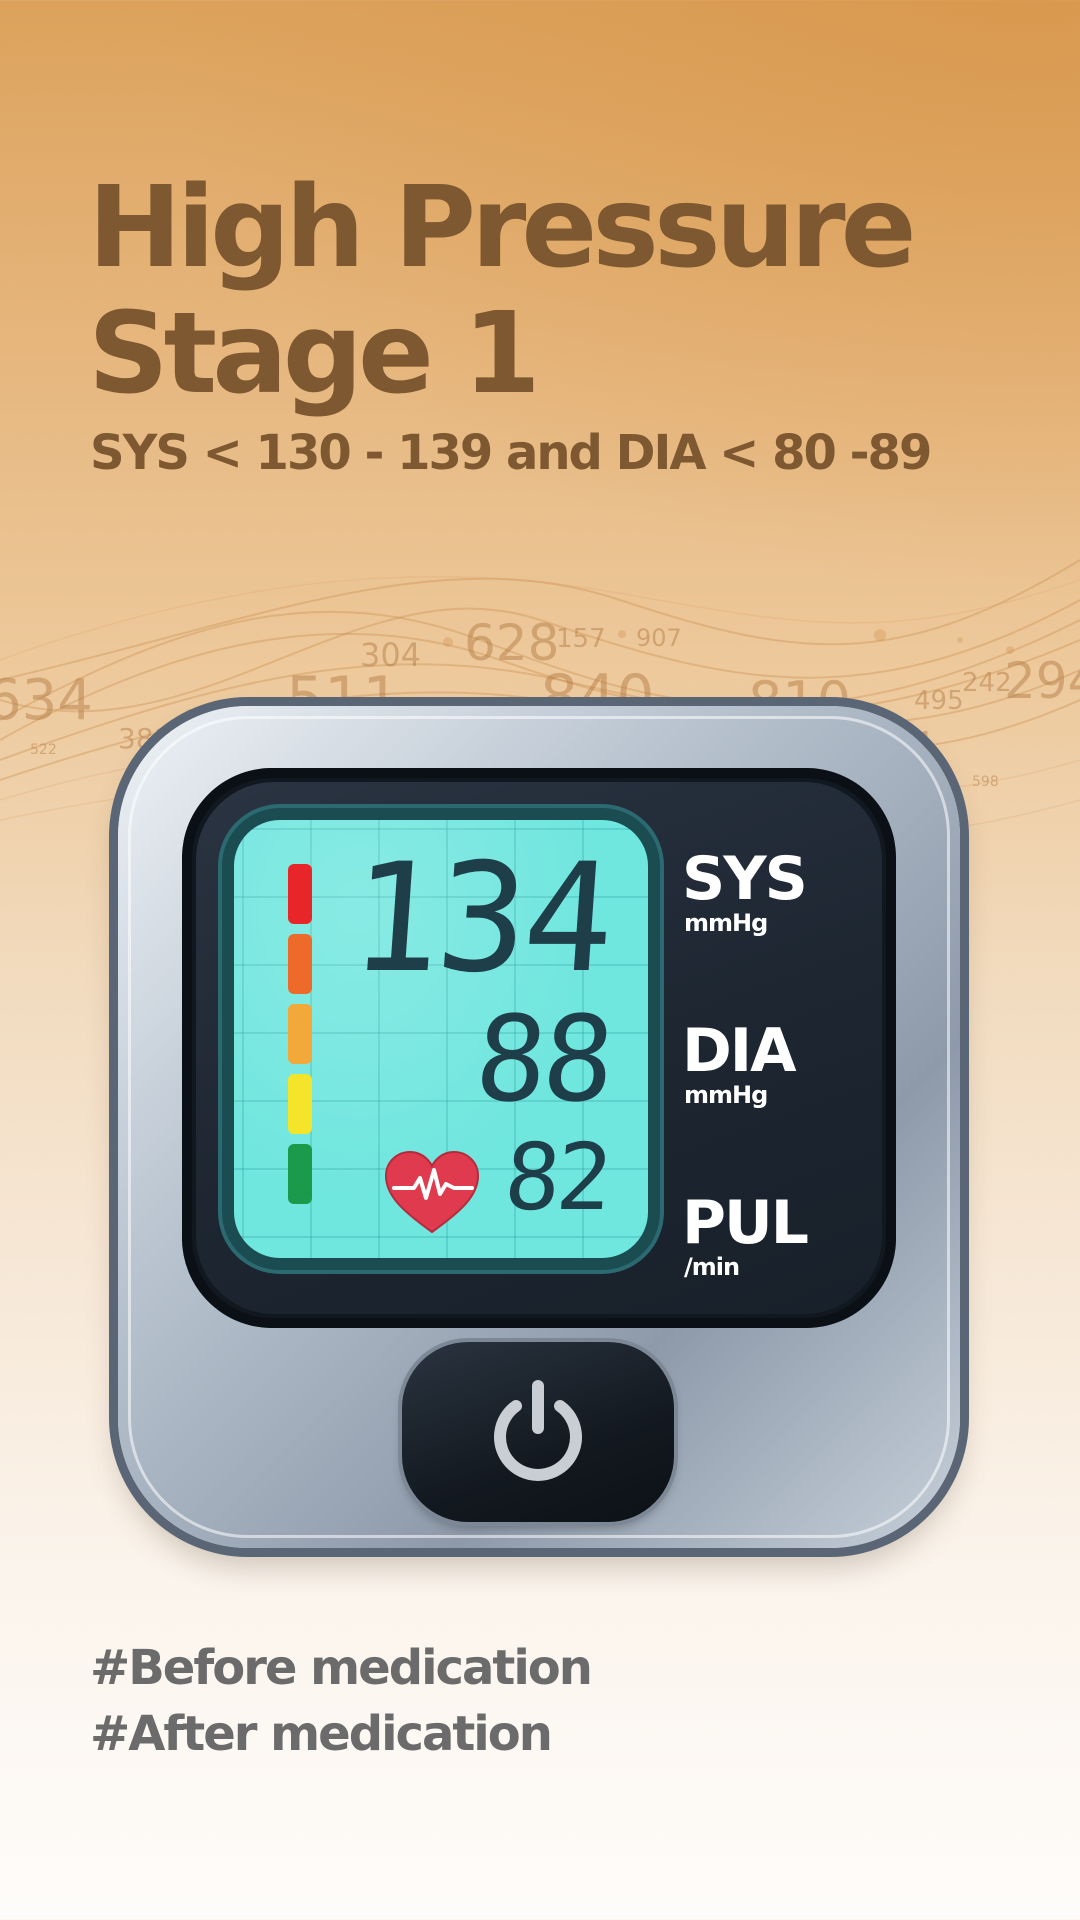 This screenshot has width=1080, height=1920. I want to click on lcd-frame: 134 88 82, so click(441, 1039).